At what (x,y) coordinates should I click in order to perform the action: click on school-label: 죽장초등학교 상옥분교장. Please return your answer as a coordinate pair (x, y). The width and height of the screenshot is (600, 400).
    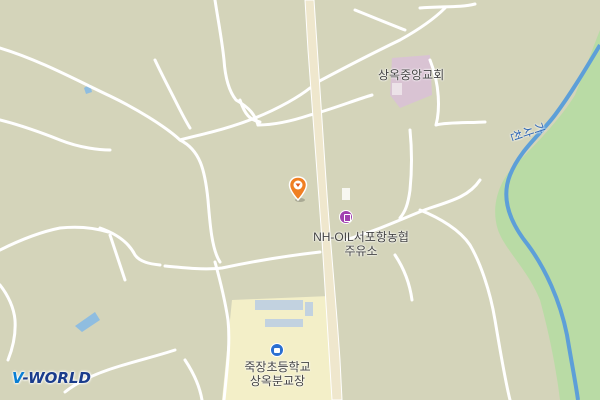
    Looking at the image, I should click on (277, 374).